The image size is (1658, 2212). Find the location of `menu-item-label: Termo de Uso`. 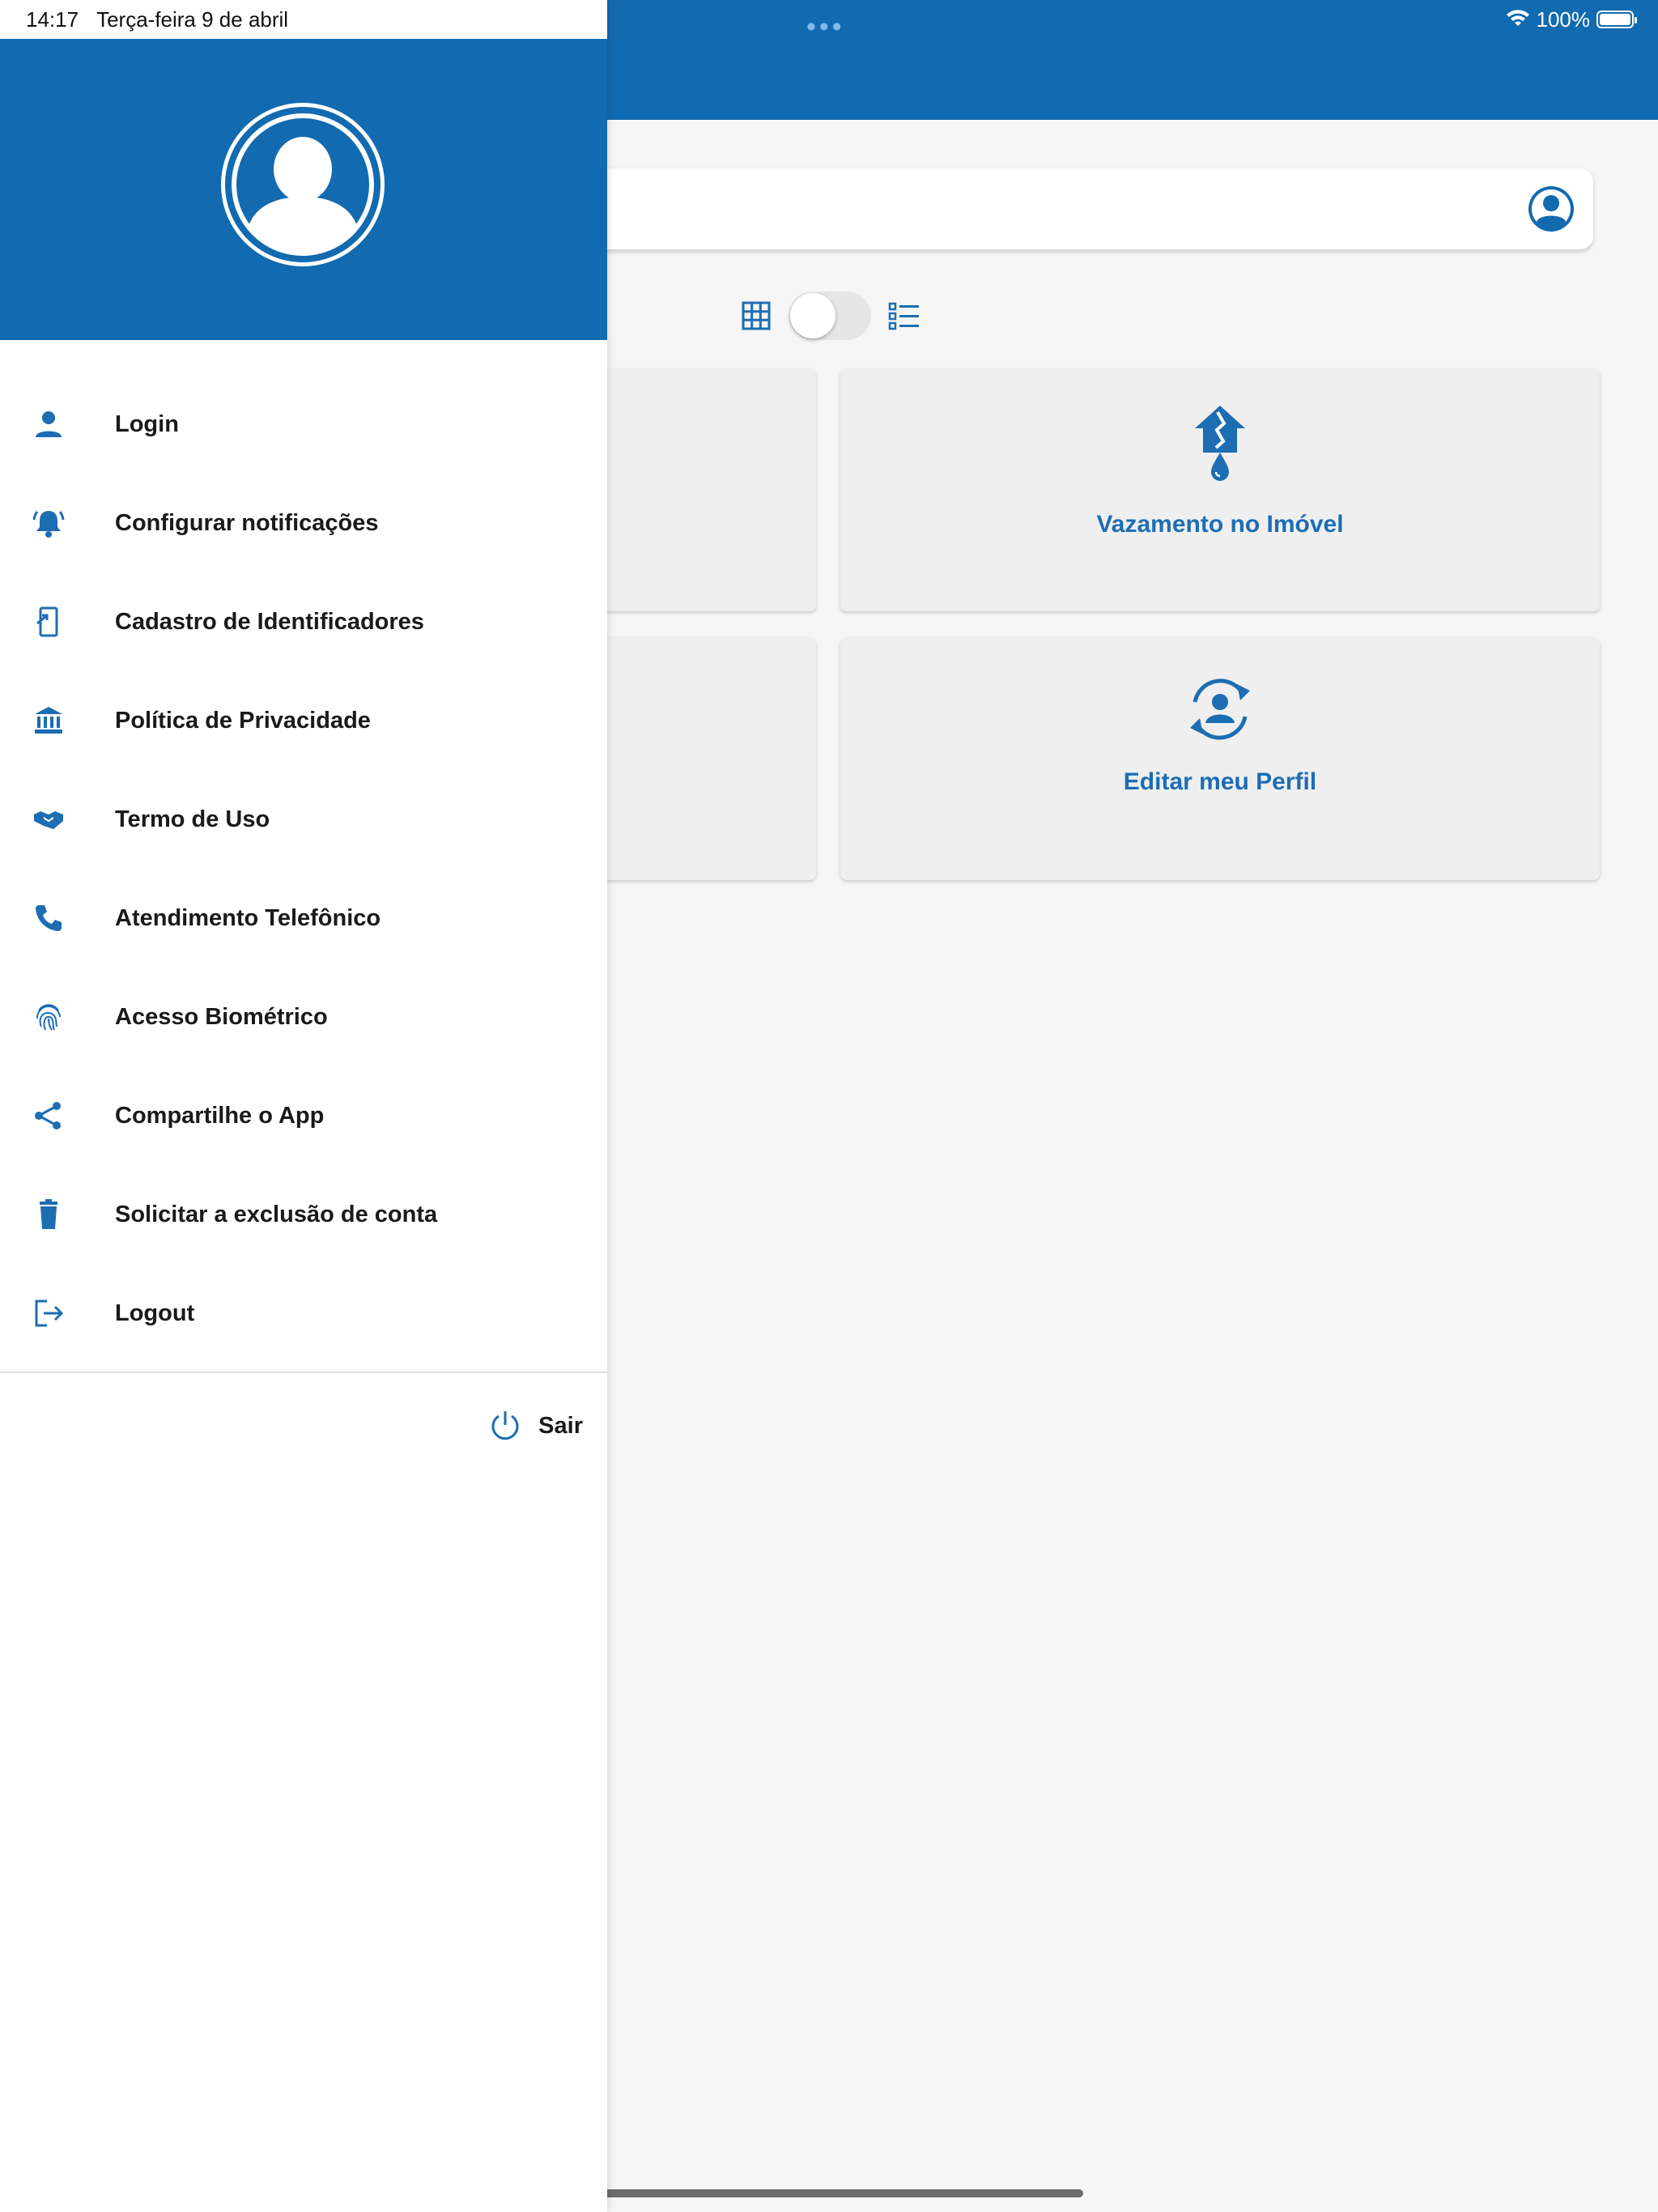

menu-item-label: Termo de Uso is located at coordinates (192, 819).